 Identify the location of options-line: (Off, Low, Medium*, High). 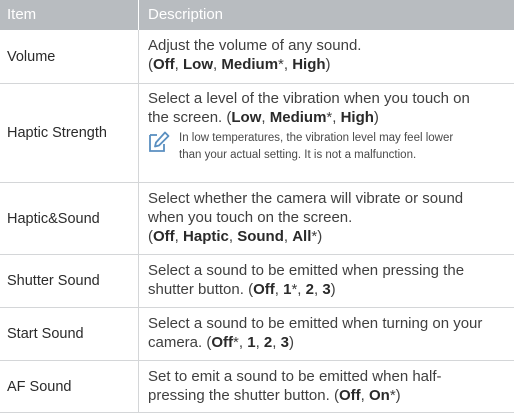
(328, 64).